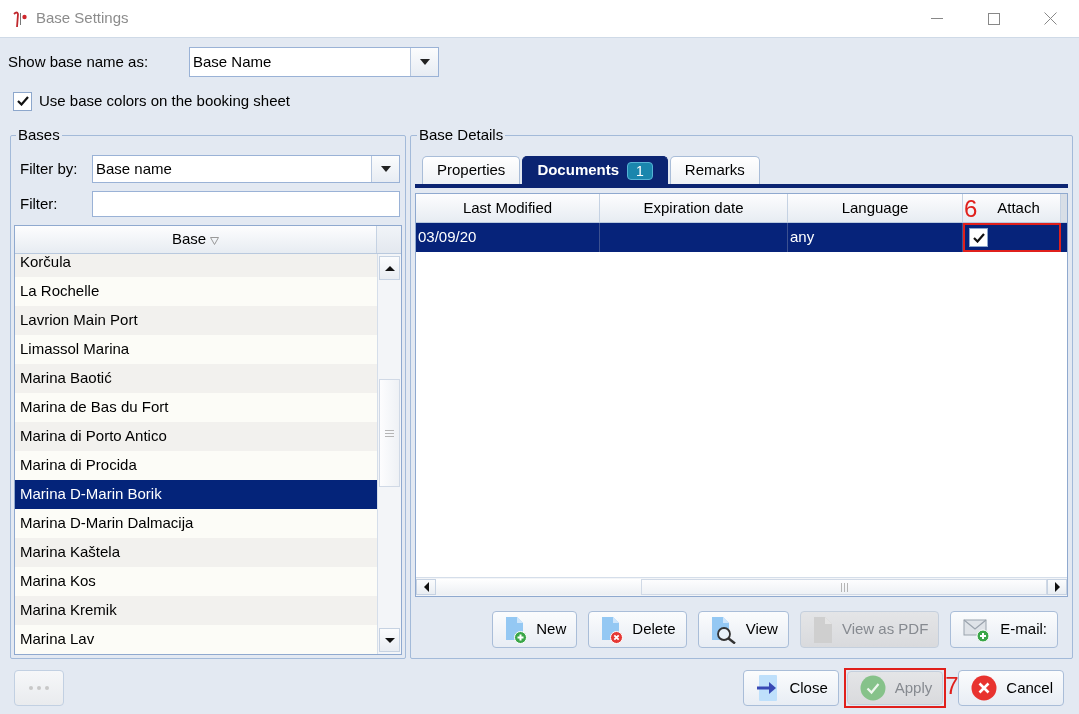 The height and width of the screenshot is (714, 1079). Describe the element at coordinates (791, 688) in the screenshot. I see `close-button: Close` at that location.